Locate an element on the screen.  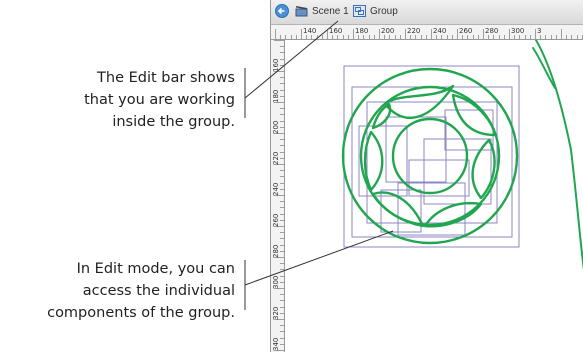
vertical-ruler: 160 180 200 220 240 260 280 300 320 340 is located at coordinates (278, 196).